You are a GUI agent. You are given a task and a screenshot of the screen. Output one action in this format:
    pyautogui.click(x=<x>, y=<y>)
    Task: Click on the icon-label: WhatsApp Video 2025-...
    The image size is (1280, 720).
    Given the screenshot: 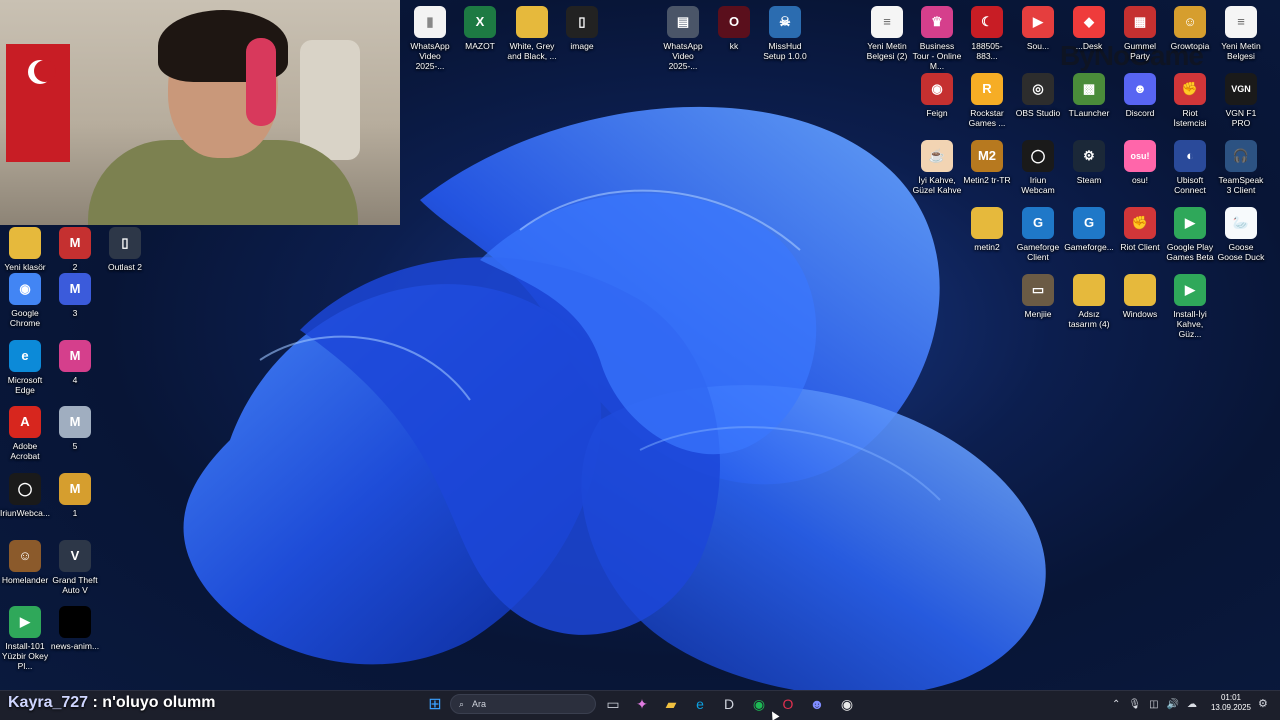 What is the action you would take?
    pyautogui.click(x=683, y=56)
    